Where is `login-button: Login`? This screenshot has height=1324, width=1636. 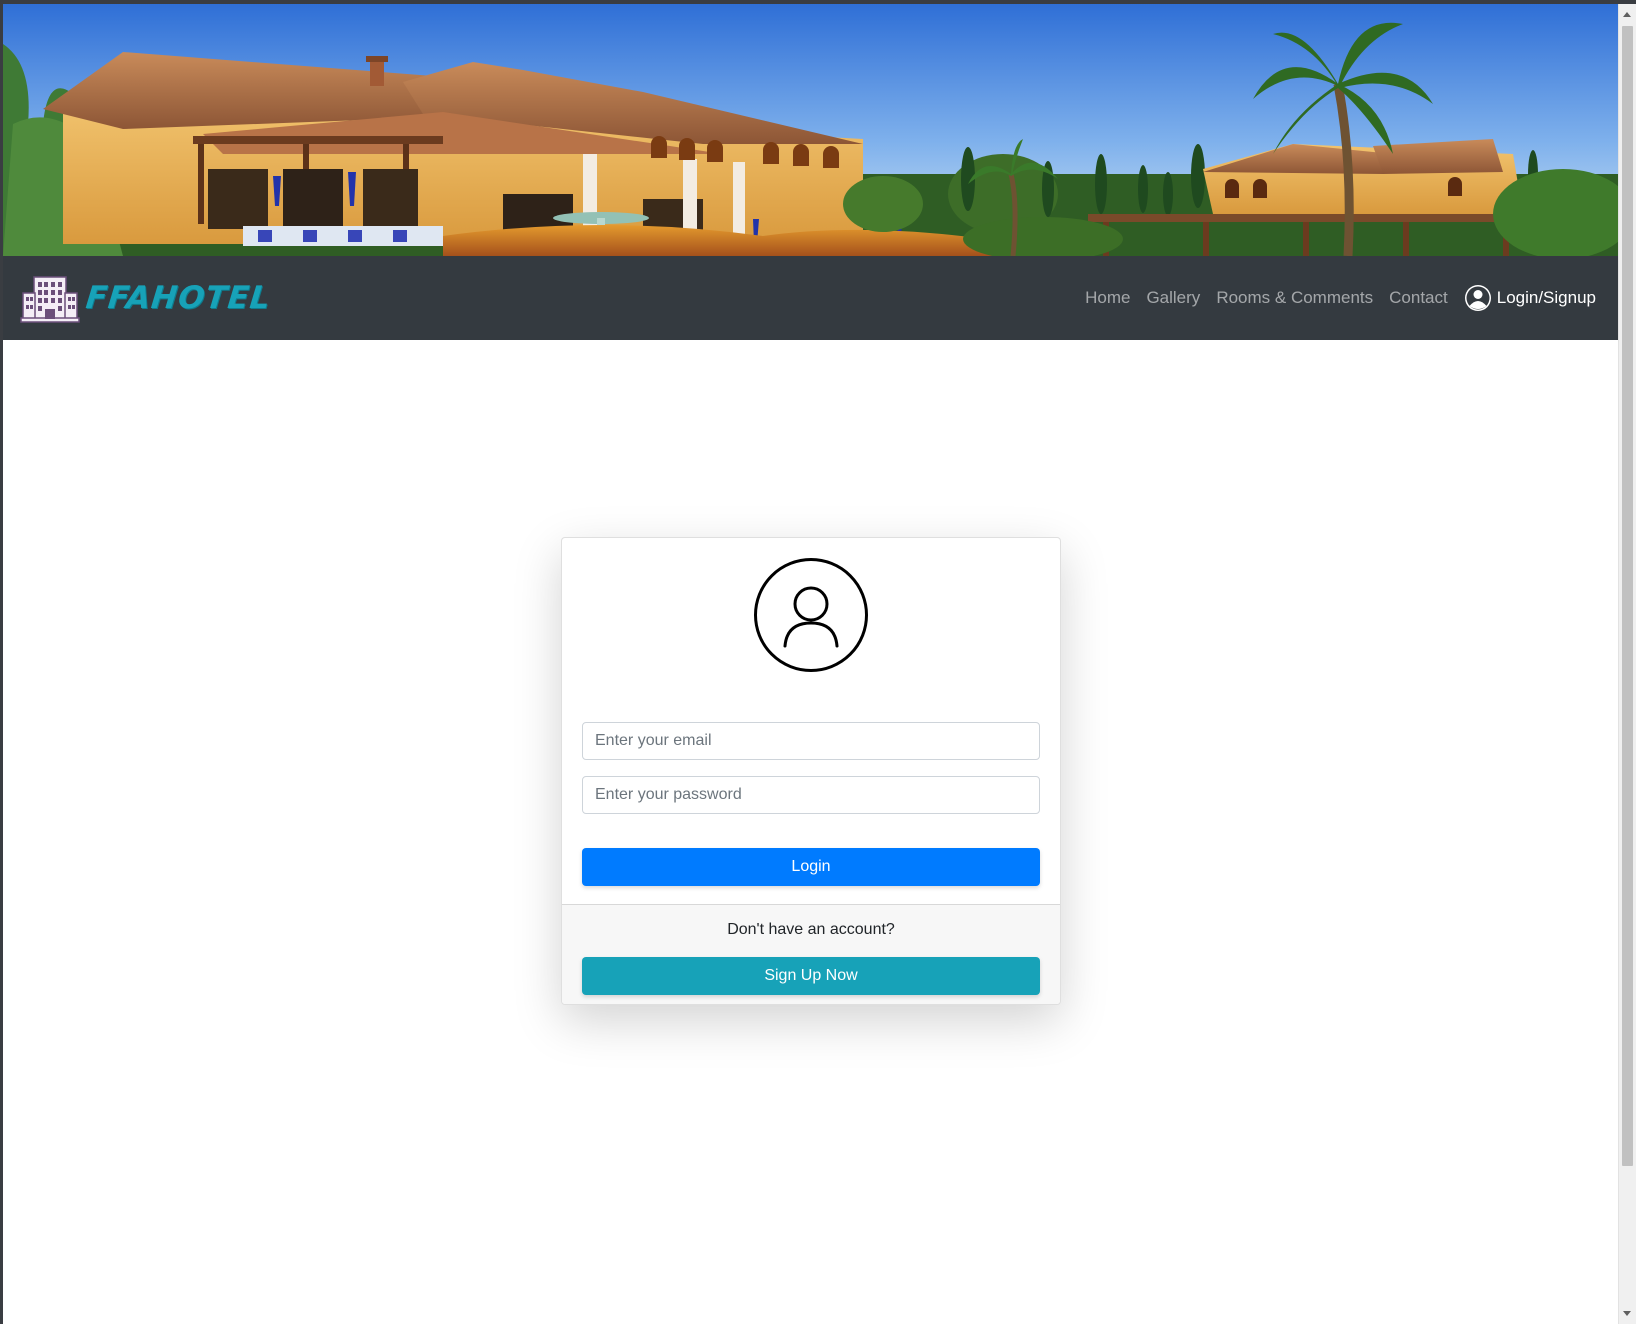 login-button: Login is located at coordinates (811, 867).